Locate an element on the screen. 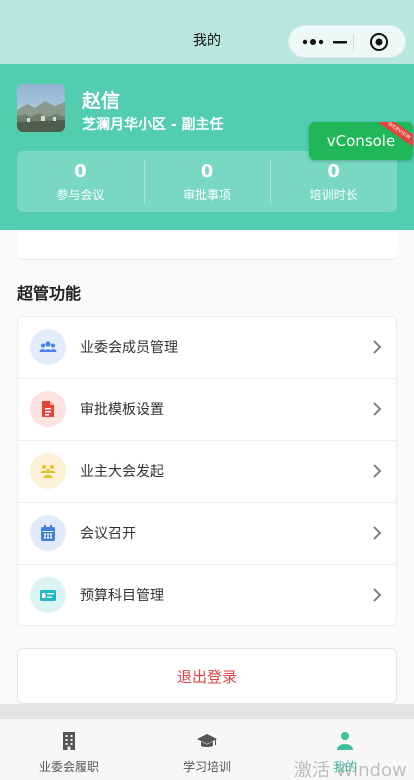 This screenshot has width=414, height=780. vconsole-label: vConsole is located at coordinates (361, 141).